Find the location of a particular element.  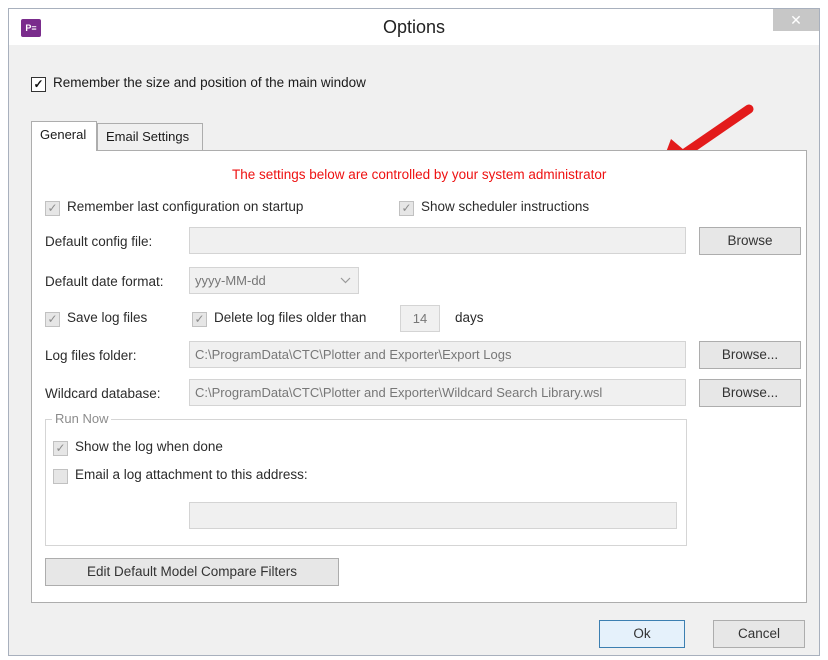

show-scheduler-checkbox: ✓ is located at coordinates (406, 208).